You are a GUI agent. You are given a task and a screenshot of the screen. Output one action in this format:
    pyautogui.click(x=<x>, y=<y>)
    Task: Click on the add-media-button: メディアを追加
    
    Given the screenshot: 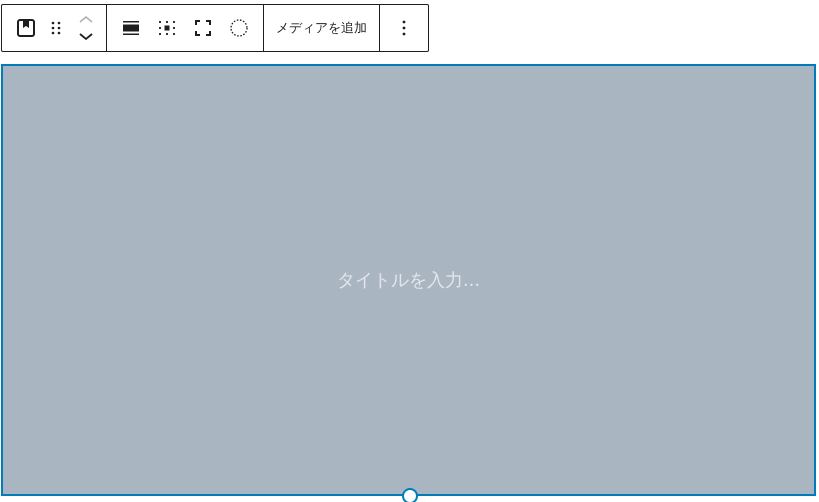 What is the action you would take?
    pyautogui.click(x=321, y=28)
    